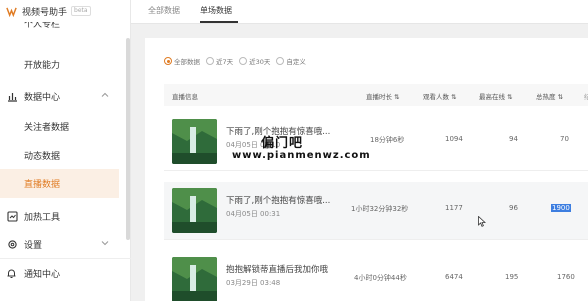  Describe the element at coordinates (11, 12) in the screenshot. I see `logo-icon` at that location.